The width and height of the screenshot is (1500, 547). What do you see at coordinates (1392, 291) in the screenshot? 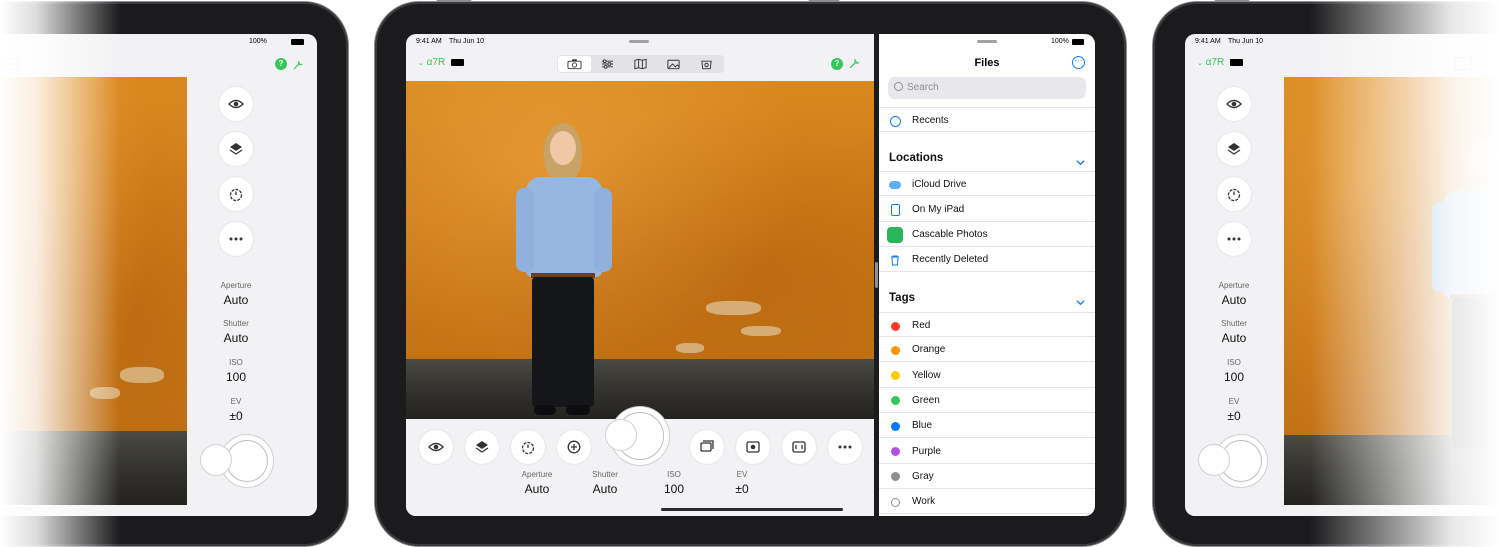
I see `camera-preview-right` at bounding box center [1392, 291].